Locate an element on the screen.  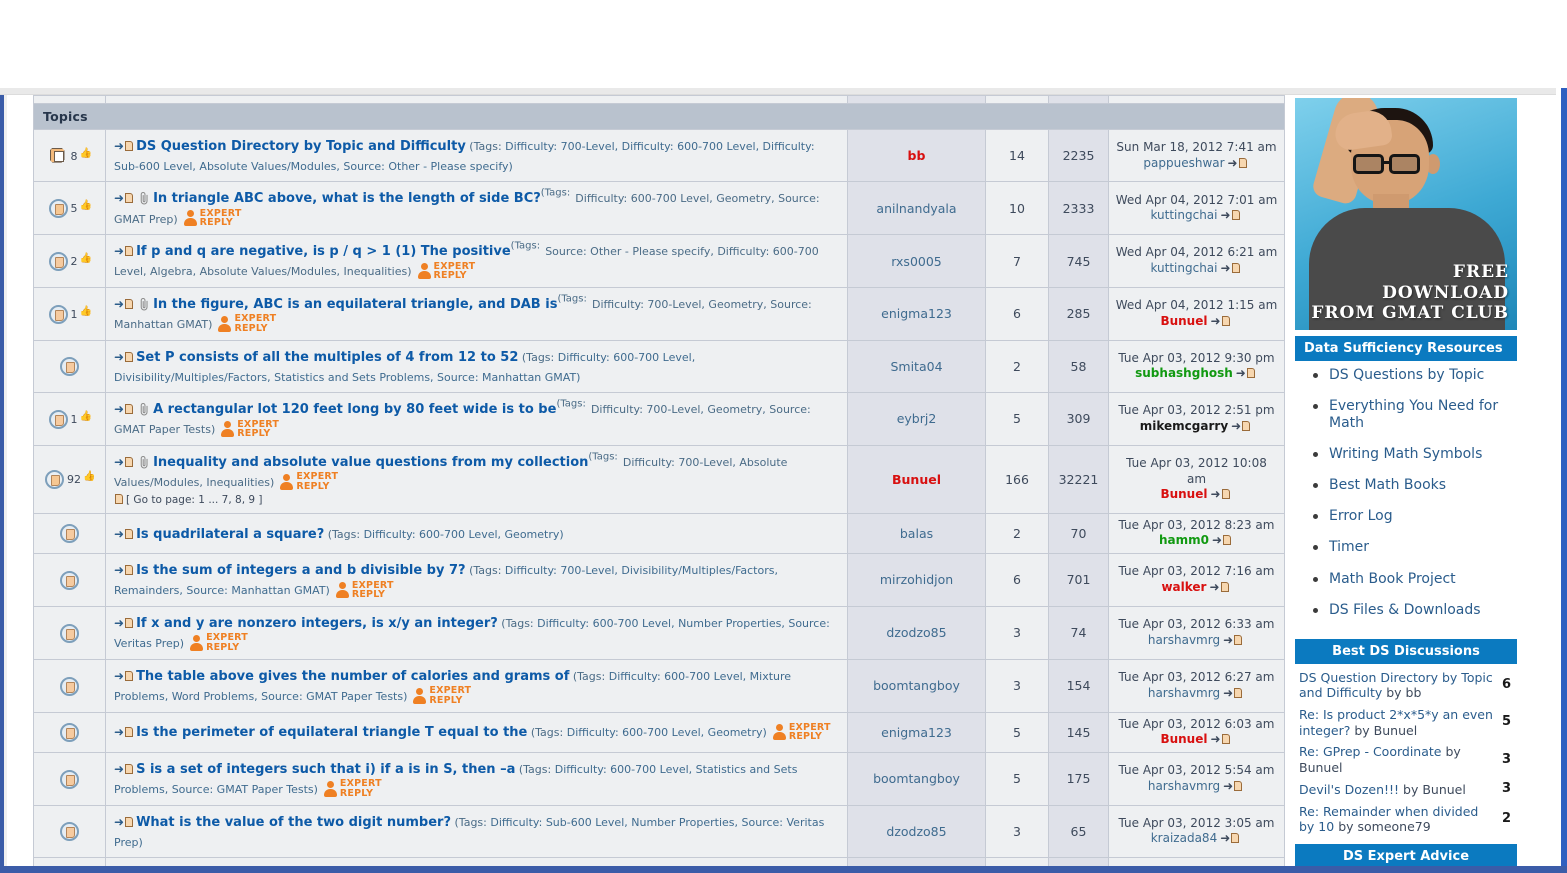
topic-author-cell: mirzohidjon is located at coordinates (916, 580).